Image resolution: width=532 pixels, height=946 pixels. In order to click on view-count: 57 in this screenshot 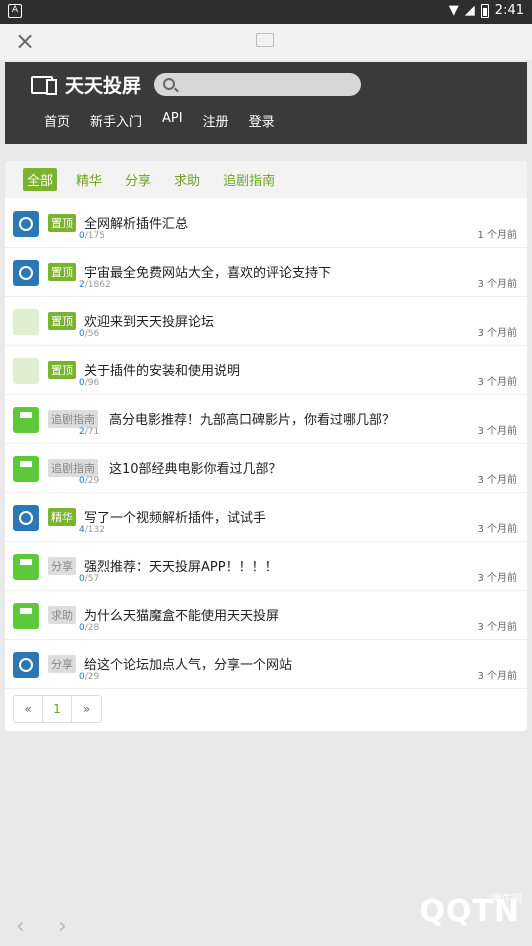, I will do `click(93, 579)`.